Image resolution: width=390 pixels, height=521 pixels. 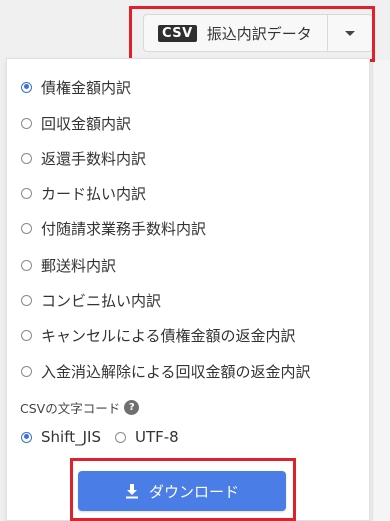 I want to click on encoding-option-shift-jis: Shift_JIS, so click(x=61, y=437).